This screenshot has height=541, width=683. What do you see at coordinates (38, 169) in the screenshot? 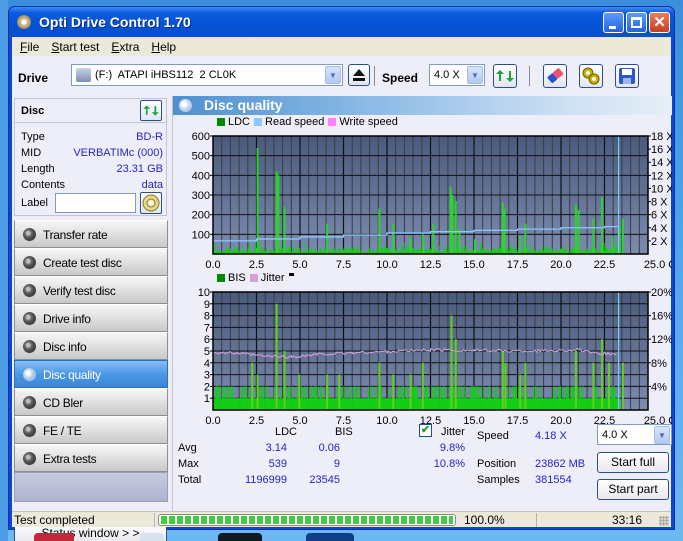
I see `disc-length-label: Length` at bounding box center [38, 169].